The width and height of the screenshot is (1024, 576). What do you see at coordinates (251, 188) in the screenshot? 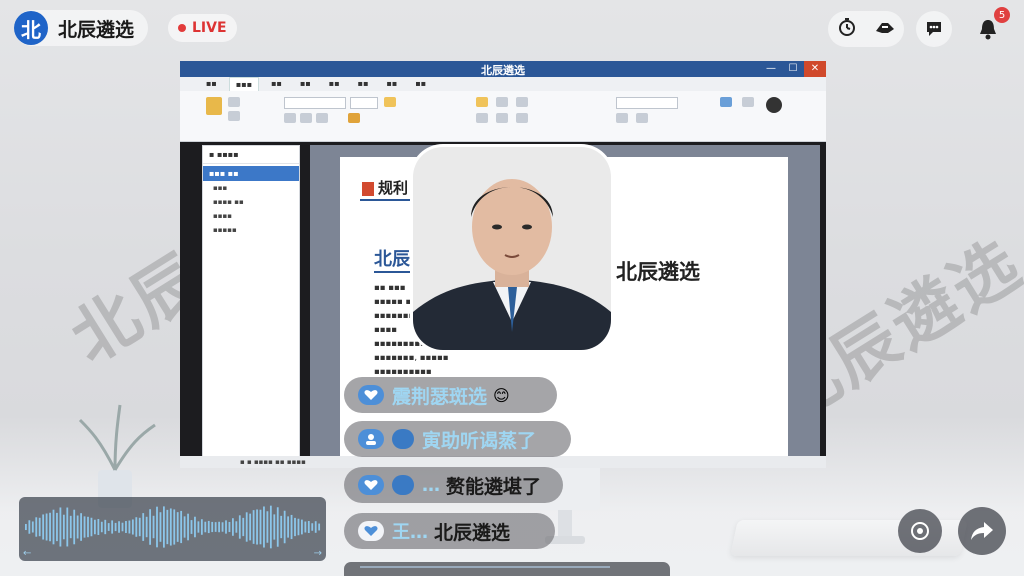
I see `nav-item: ▪▪▪` at bounding box center [251, 188].